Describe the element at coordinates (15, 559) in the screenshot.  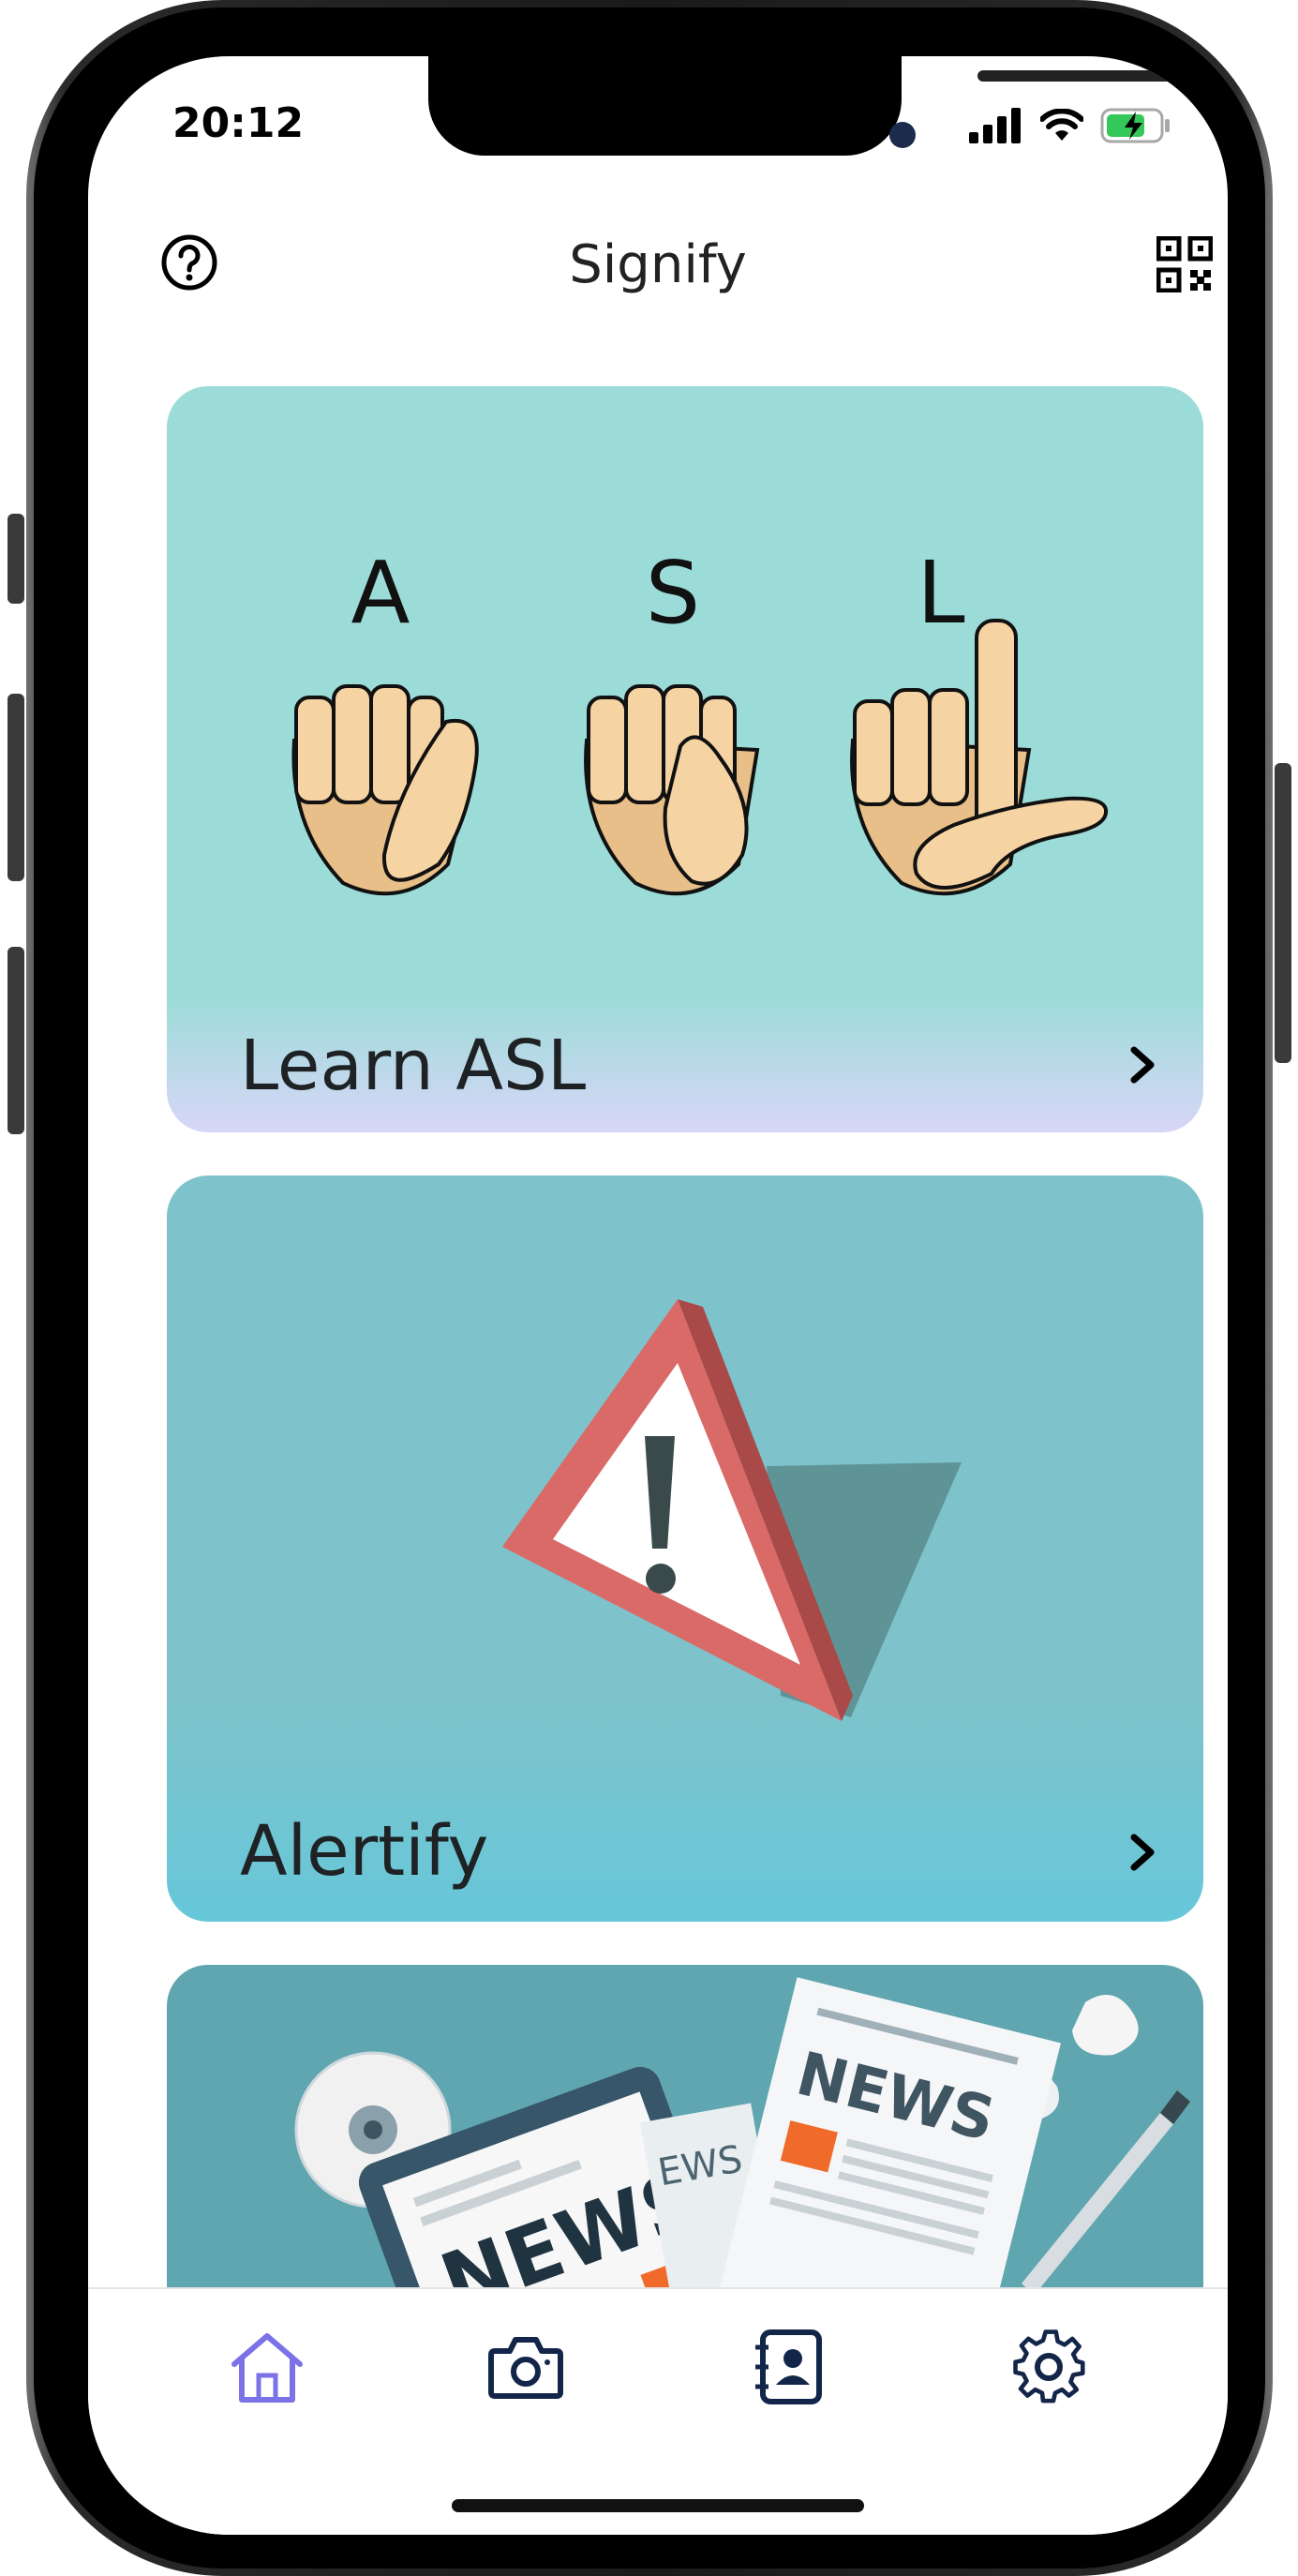
I see `mute-switch` at that location.